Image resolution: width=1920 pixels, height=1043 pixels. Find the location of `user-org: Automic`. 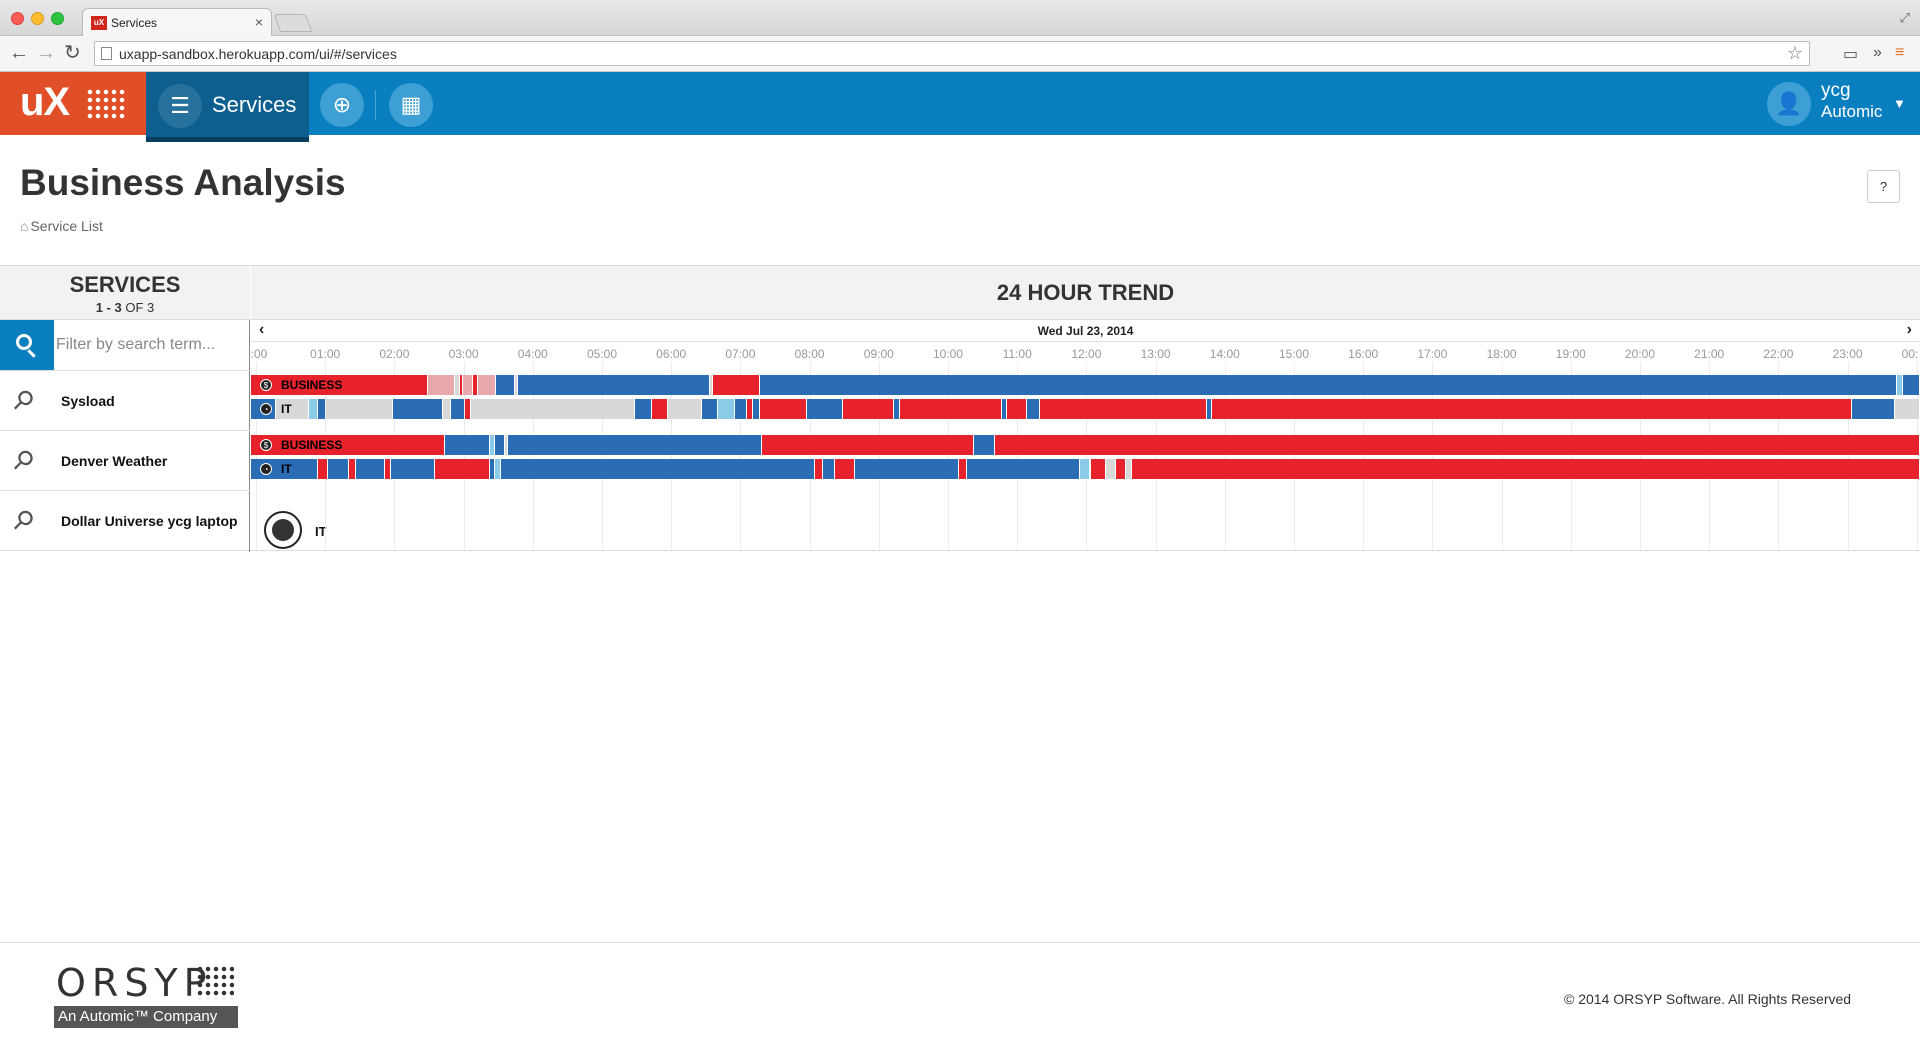

user-org: Automic is located at coordinates (1851, 112).